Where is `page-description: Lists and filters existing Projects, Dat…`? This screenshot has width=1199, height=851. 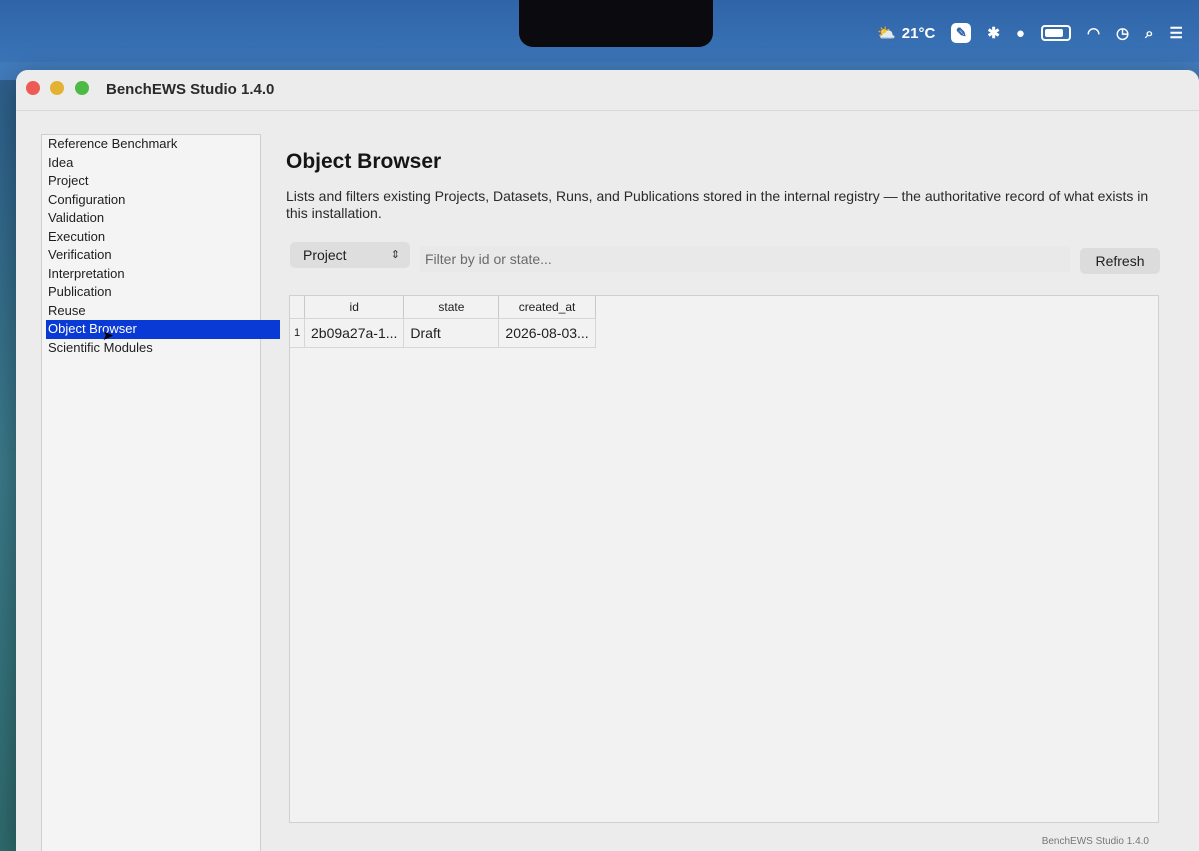
page-description: Lists and filters existing Projects, Dat… is located at coordinates (717, 204).